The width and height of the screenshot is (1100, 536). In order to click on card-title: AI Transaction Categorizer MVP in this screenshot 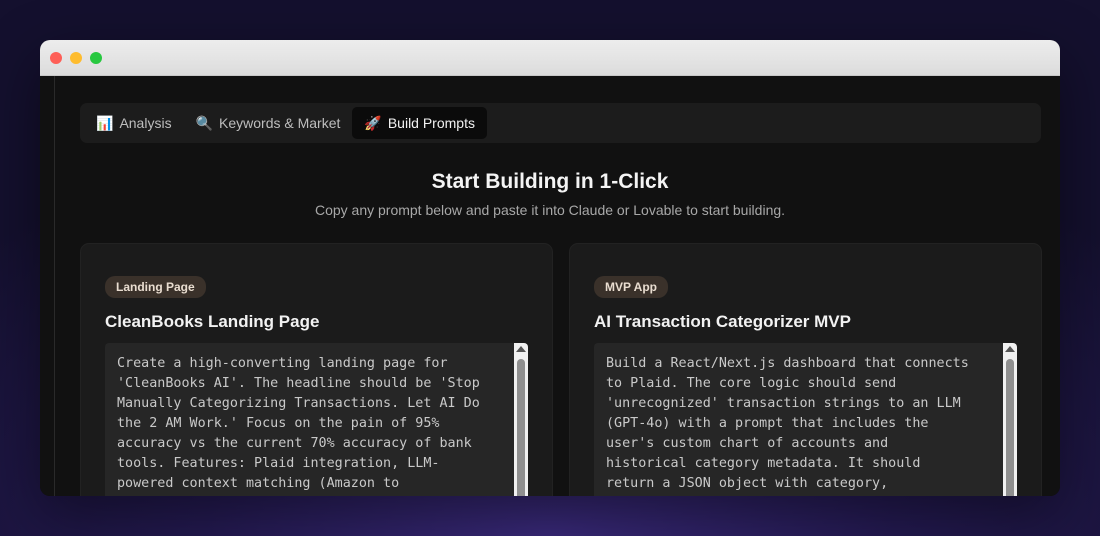, I will do `click(722, 321)`.